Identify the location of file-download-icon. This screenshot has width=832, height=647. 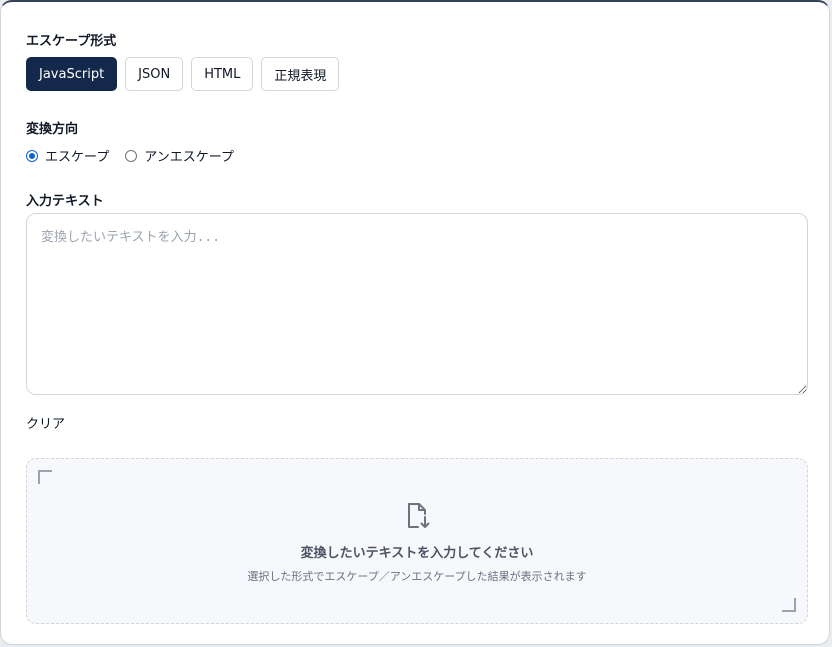
(419, 515).